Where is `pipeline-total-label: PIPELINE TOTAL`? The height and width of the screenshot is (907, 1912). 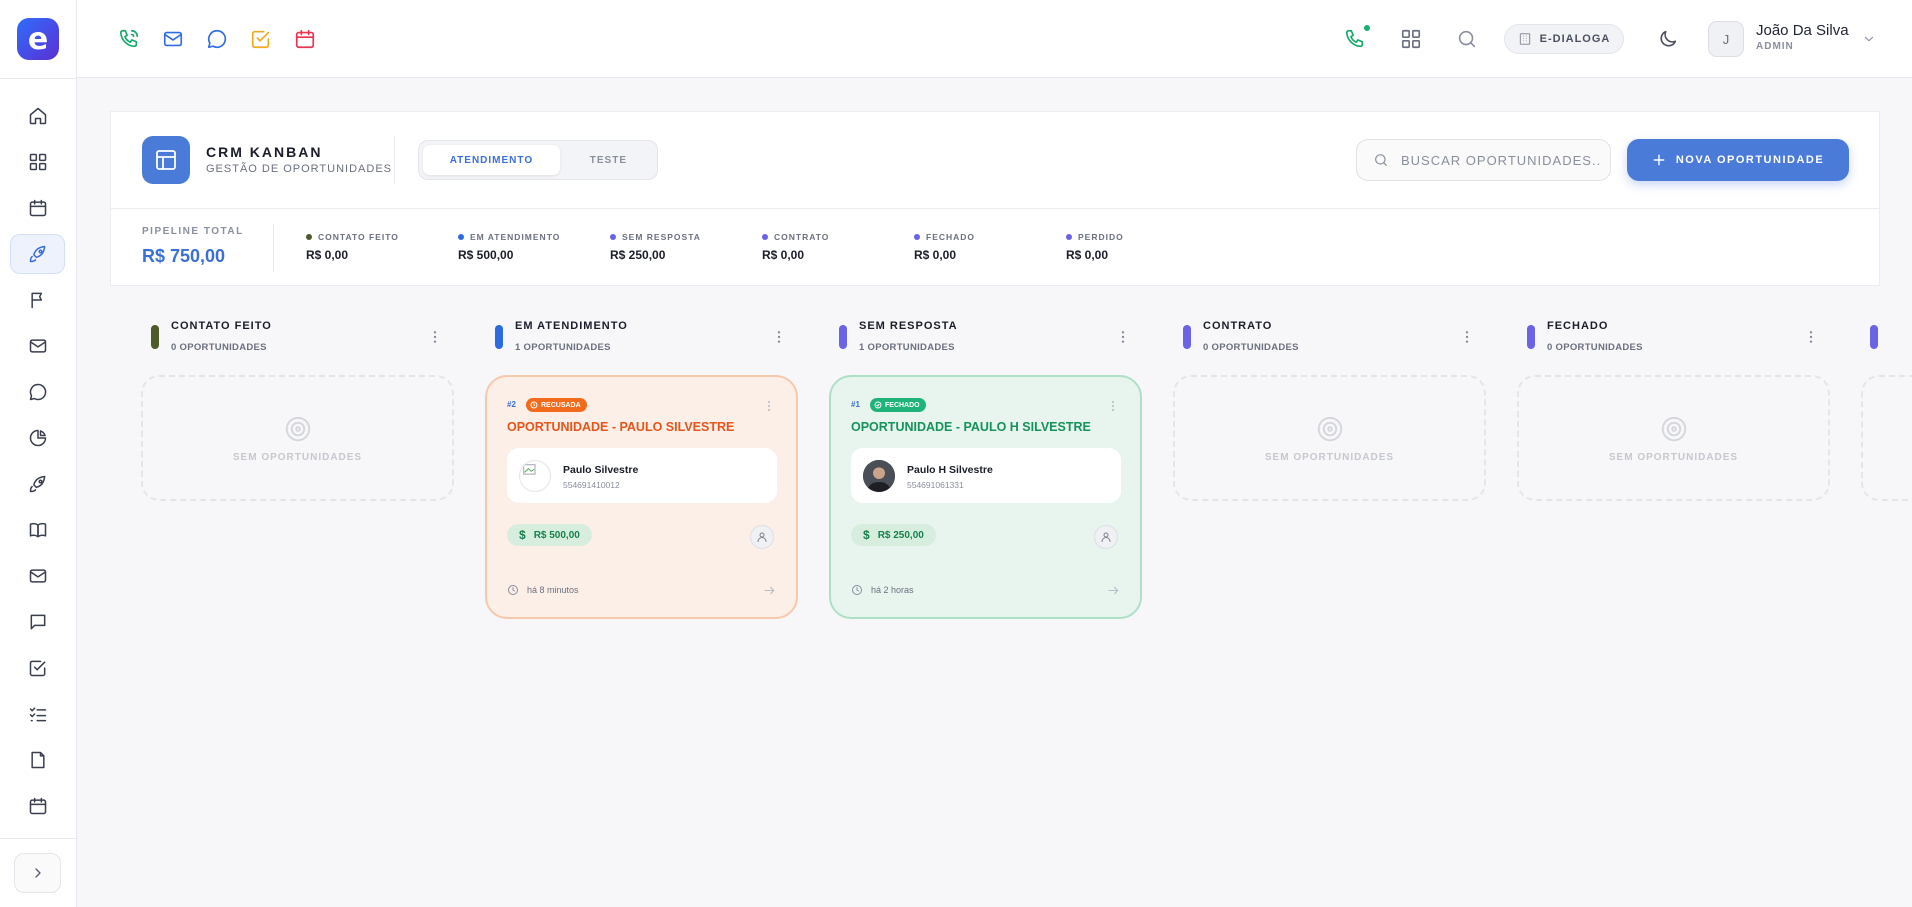
pipeline-total-label: PIPELINE TOTAL is located at coordinates (193, 231).